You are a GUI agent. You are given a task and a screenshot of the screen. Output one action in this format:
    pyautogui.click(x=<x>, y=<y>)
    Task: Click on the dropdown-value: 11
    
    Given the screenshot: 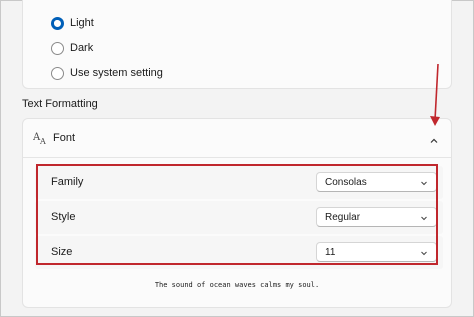 What is the action you would take?
    pyautogui.click(x=330, y=252)
    